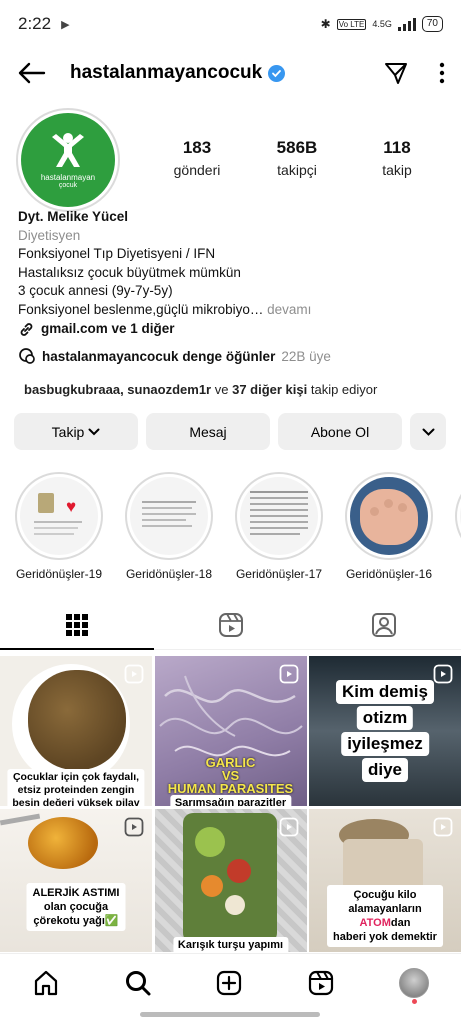 This screenshot has height=1024, width=461. I want to click on avatar-text-2: çocuk, so click(68, 185).